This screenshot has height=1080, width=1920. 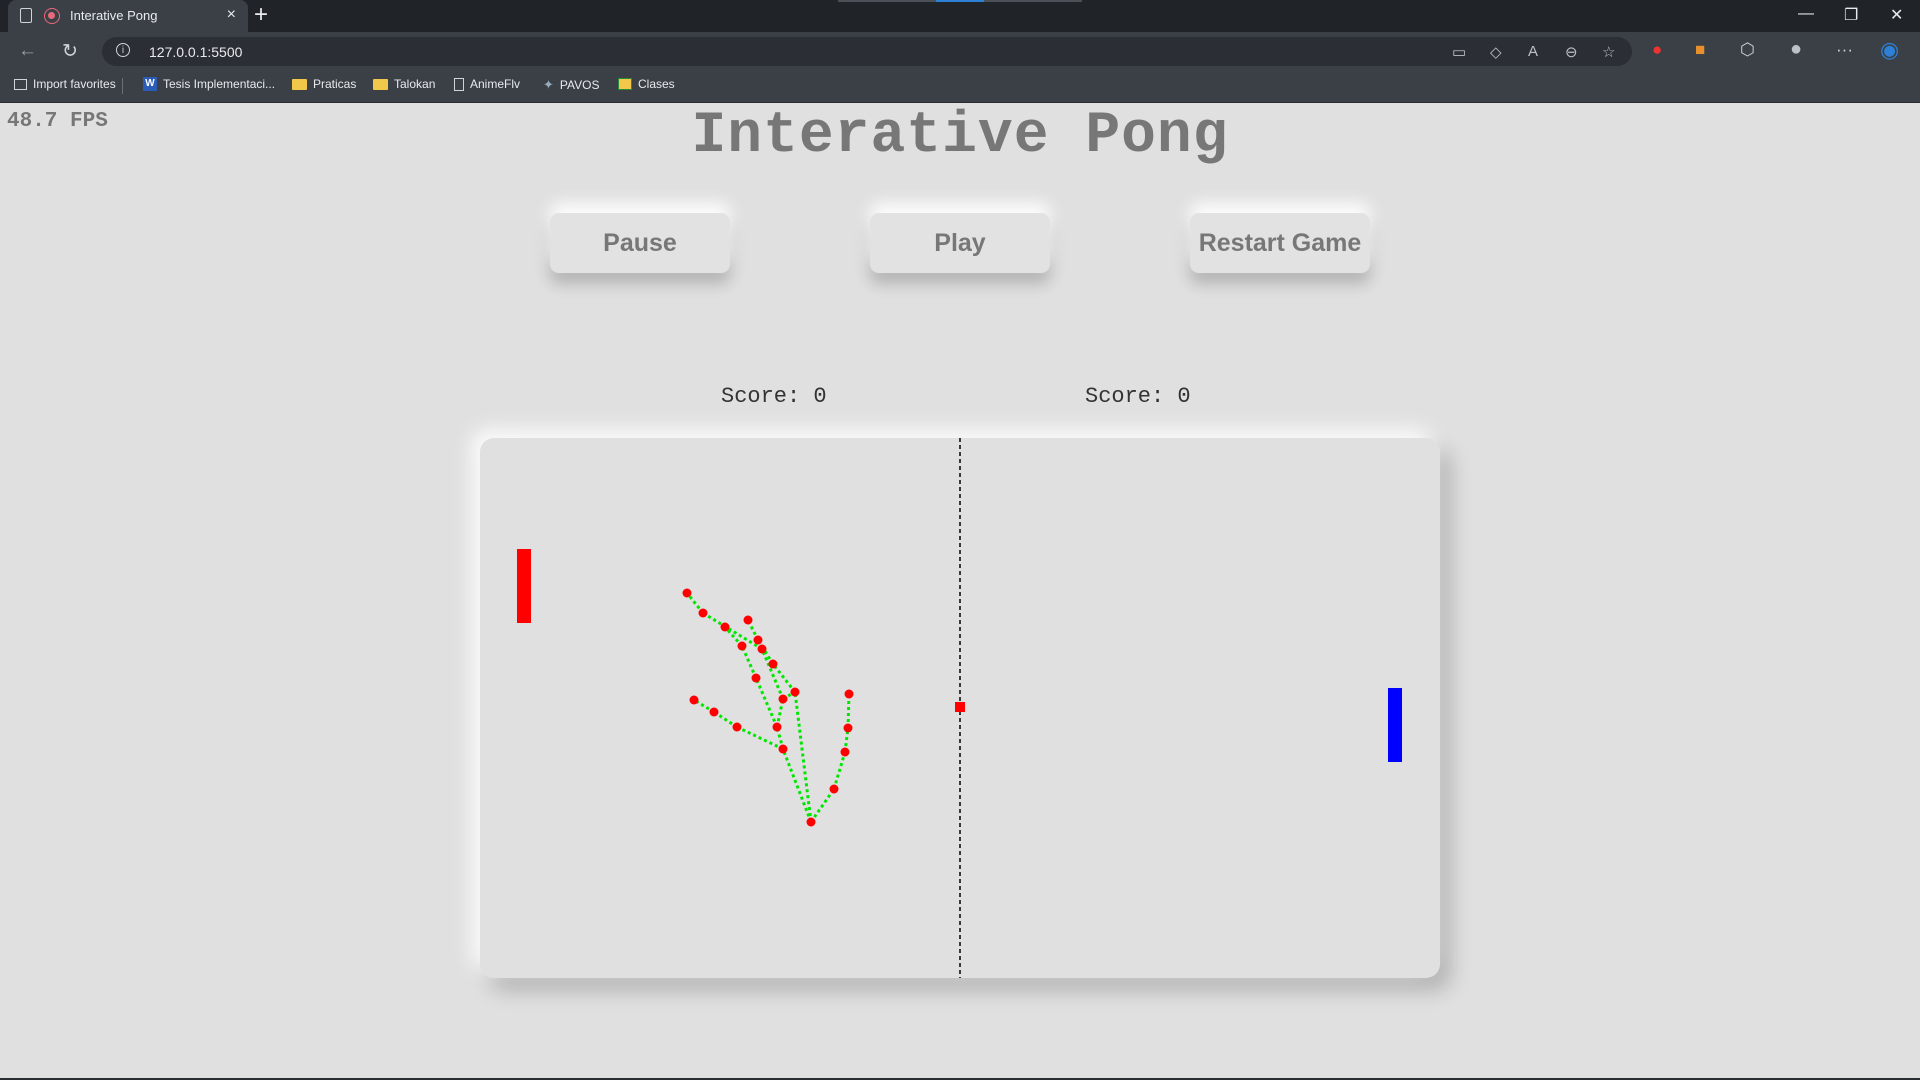 What do you see at coordinates (579, 85) in the screenshot?
I see `bookmark-label: PAVOS` at bounding box center [579, 85].